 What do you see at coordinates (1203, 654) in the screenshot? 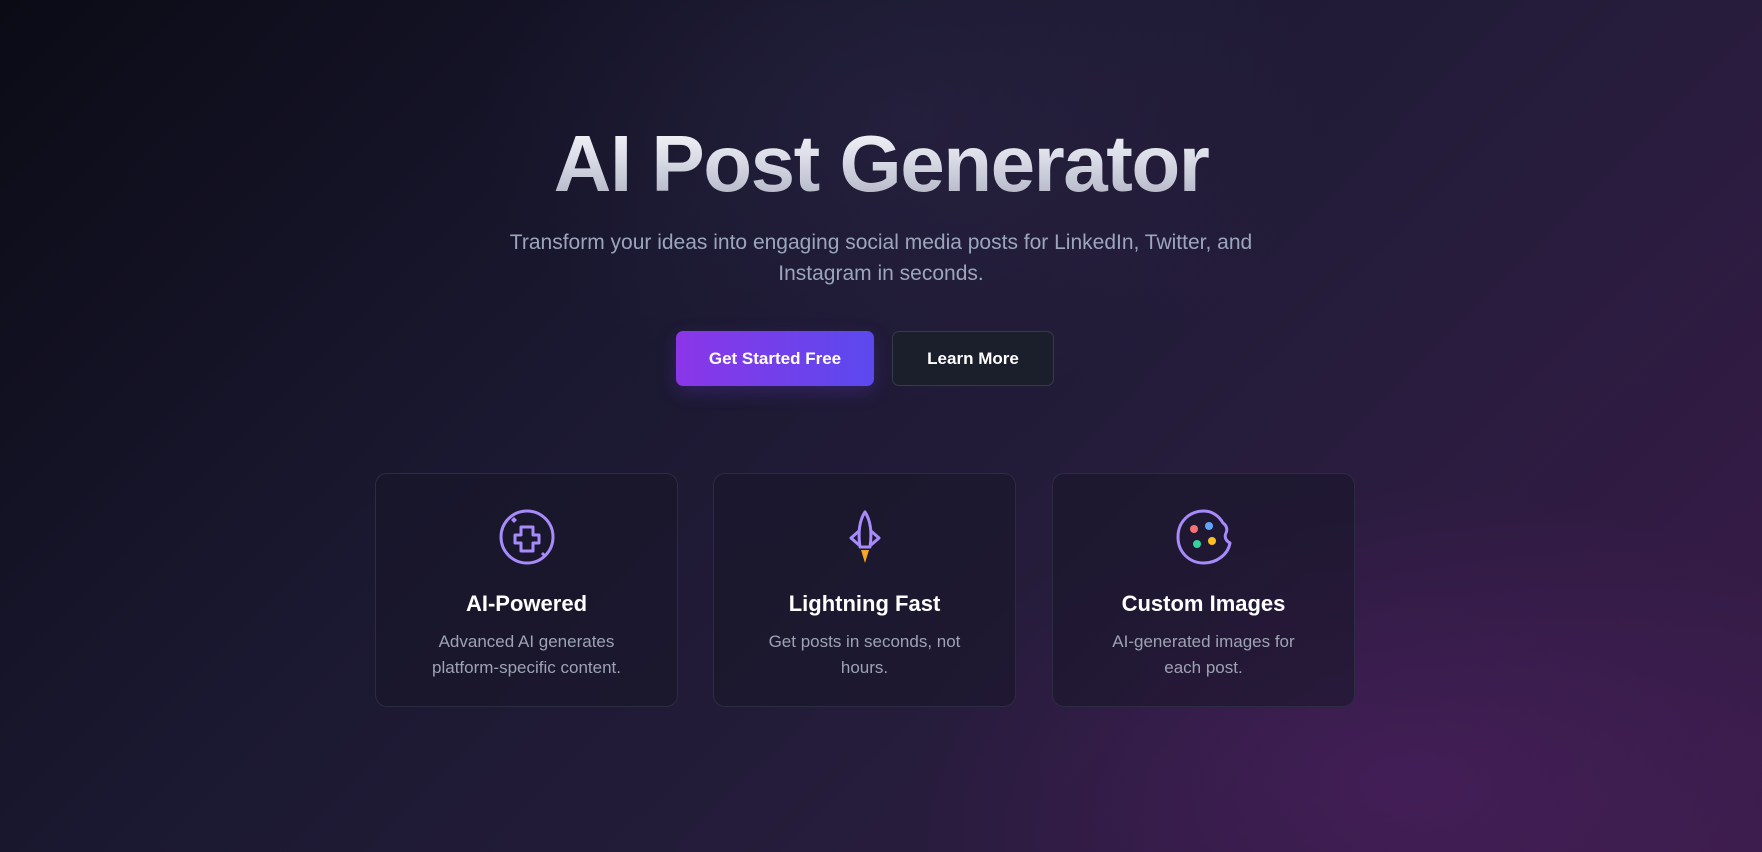
I see `feature-description: AI-generated images for each post.` at bounding box center [1203, 654].